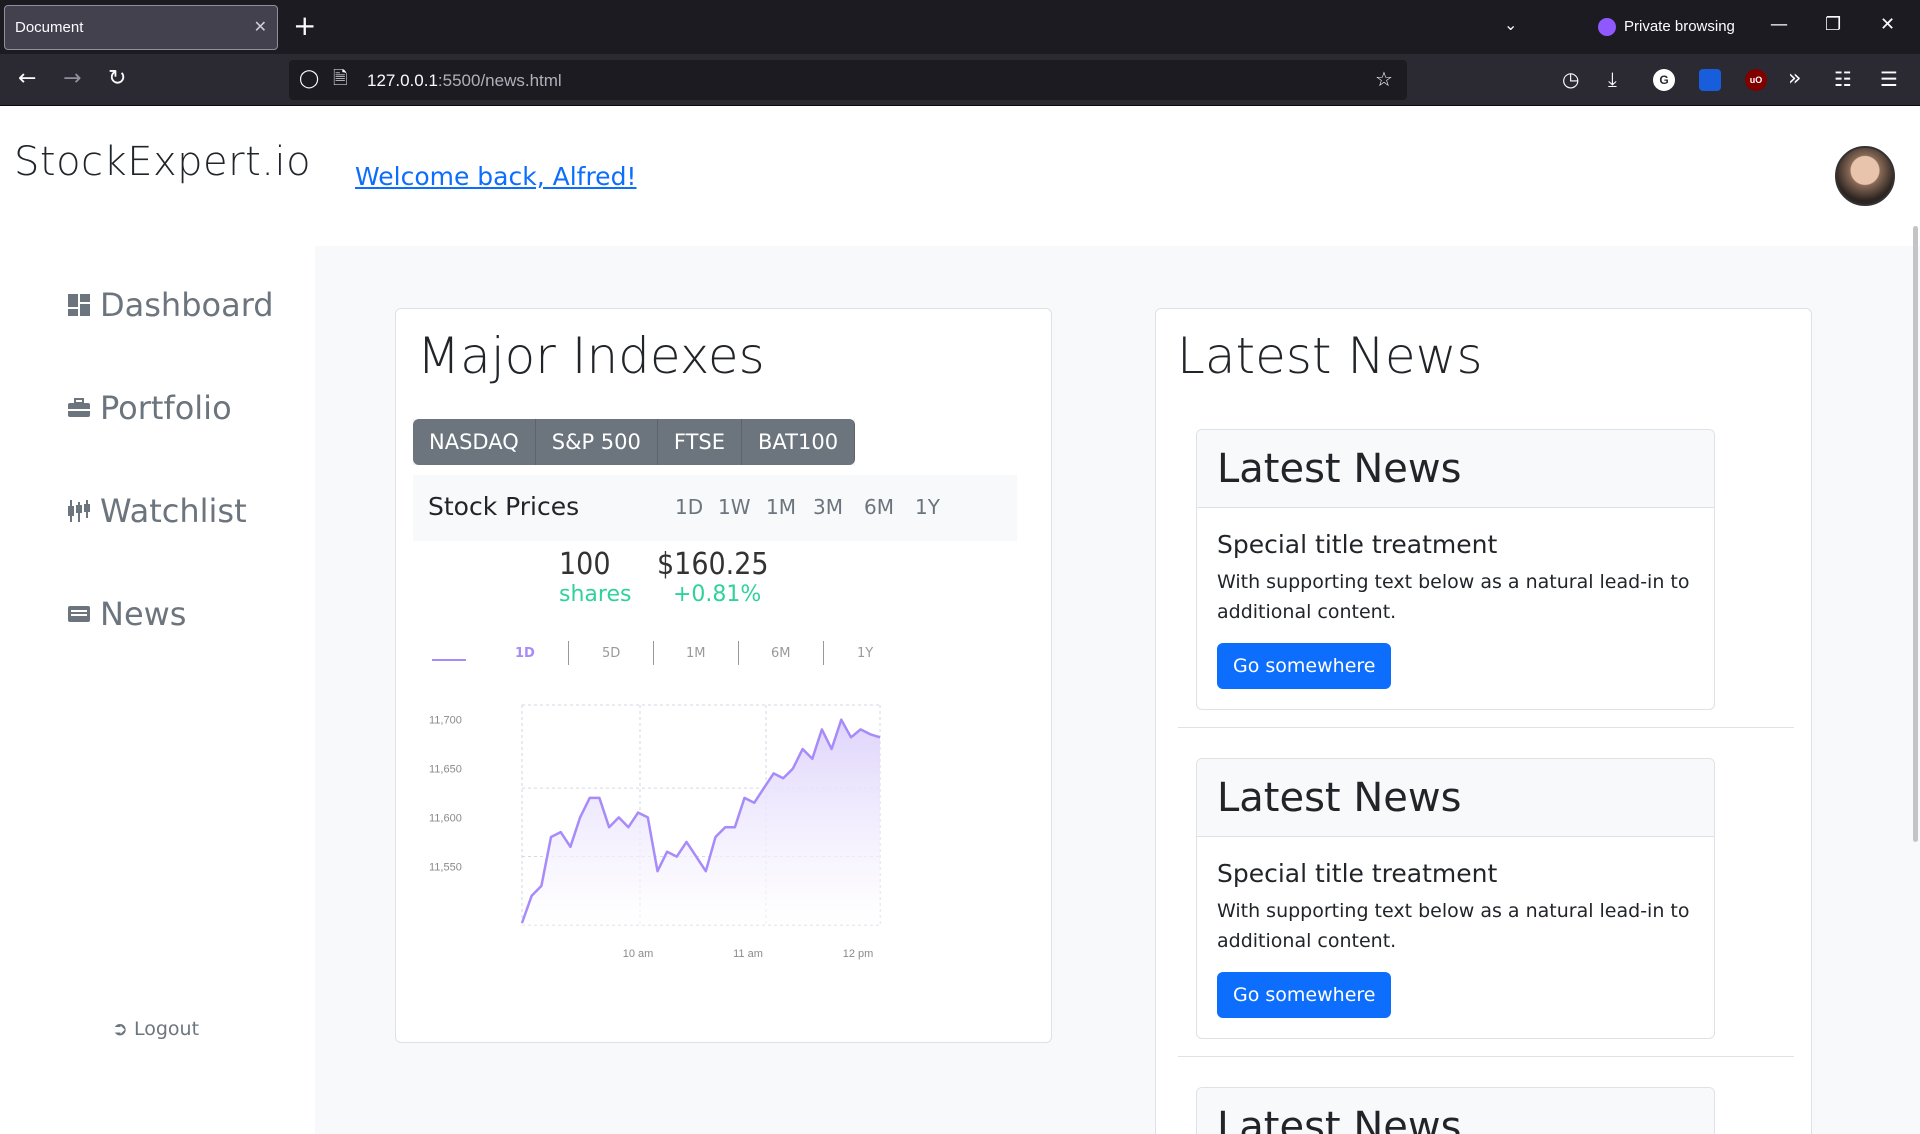 This screenshot has height=1134, width=1920. What do you see at coordinates (715, 508) in the screenshot?
I see `stock-prices-header: Stock Prices 1D 1W 1M 3M 6M 1Y` at bounding box center [715, 508].